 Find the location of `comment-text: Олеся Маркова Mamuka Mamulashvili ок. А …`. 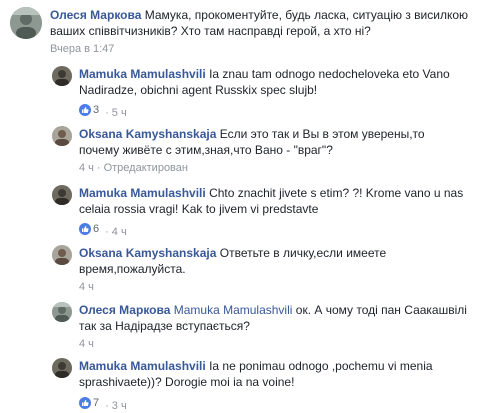

comment-text: Олеся Маркова Mamuka Mamulashvili ок. А … is located at coordinates (289, 318).